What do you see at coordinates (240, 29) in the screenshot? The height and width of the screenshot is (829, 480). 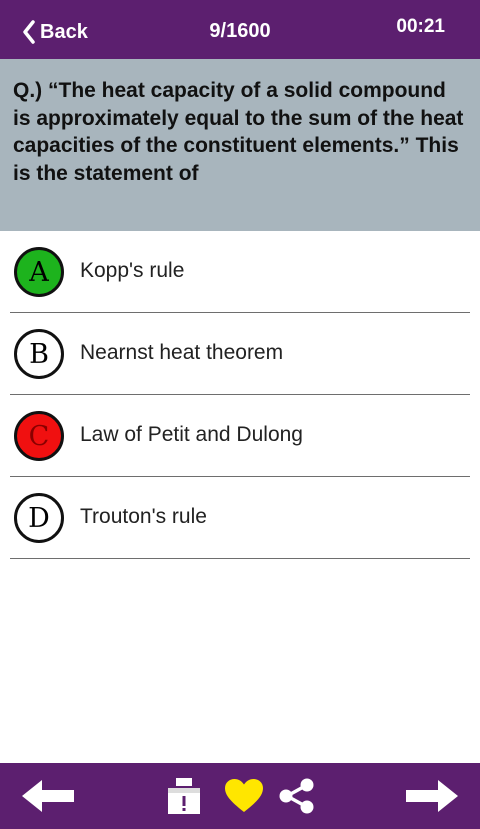 I see `top-bar: Back 9/1600 00:21` at bounding box center [240, 29].